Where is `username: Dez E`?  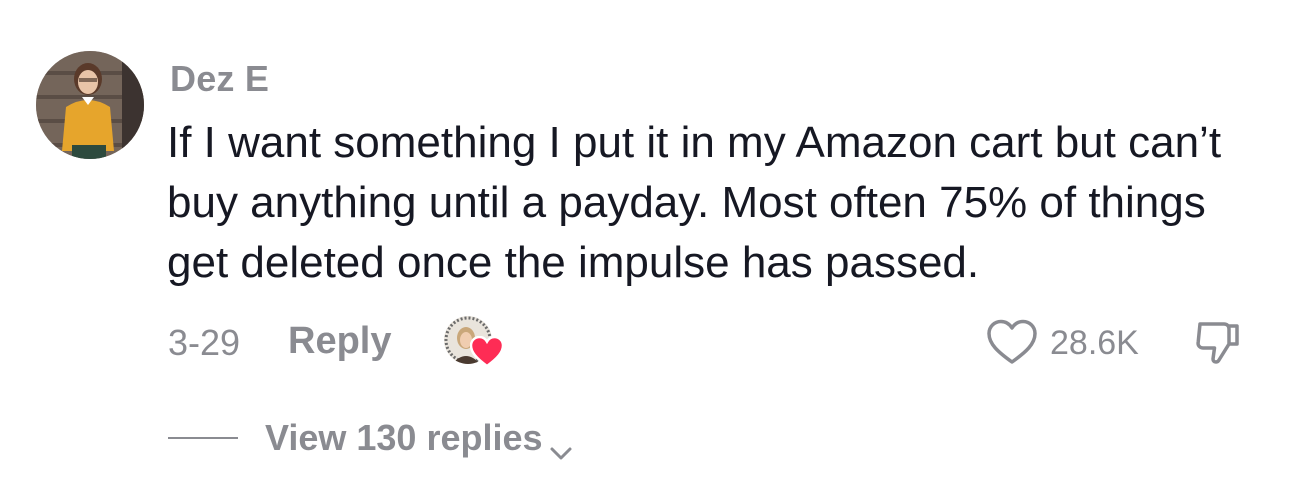 username: Dez E is located at coordinates (219, 79).